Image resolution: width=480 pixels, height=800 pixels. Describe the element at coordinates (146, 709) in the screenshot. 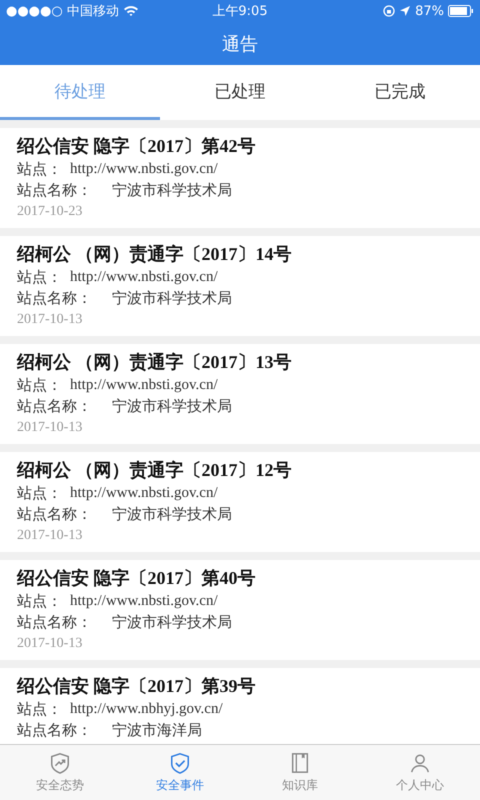

I see `site-url: http://www.nbhyj.gov.cn/` at that location.